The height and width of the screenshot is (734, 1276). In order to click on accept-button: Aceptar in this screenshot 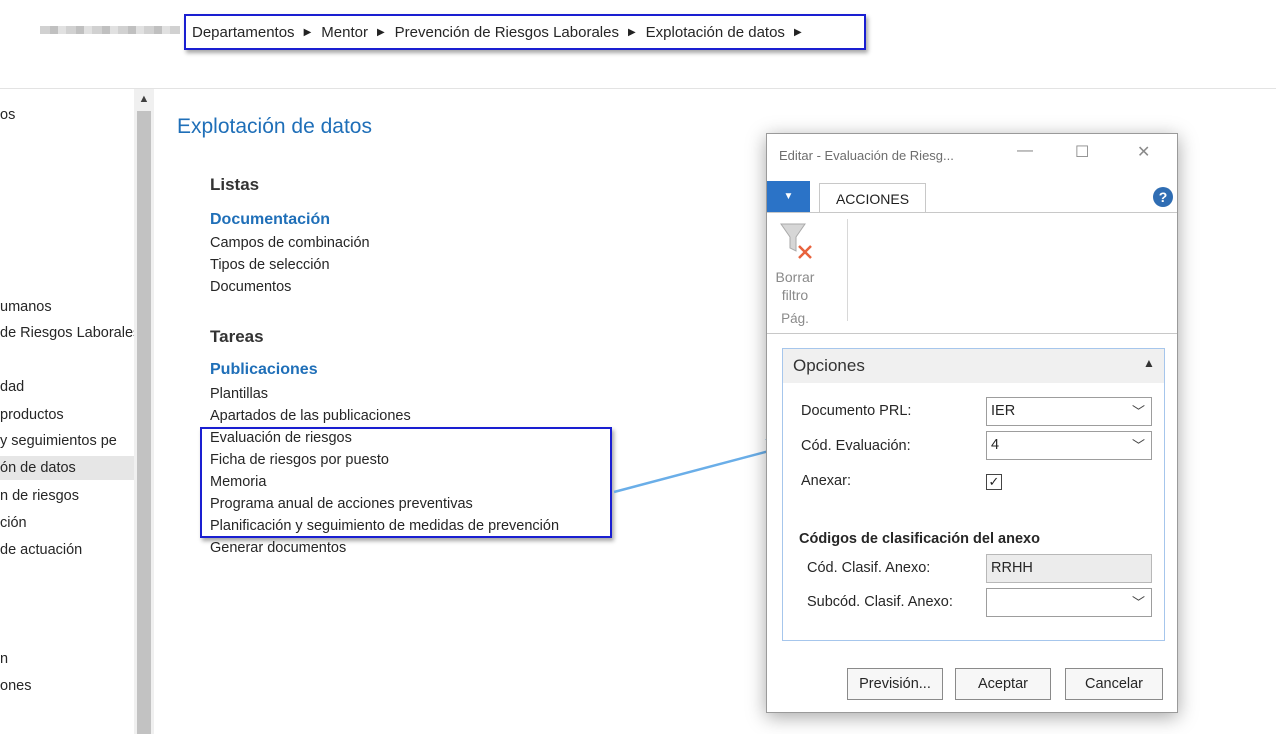, I will do `click(1003, 684)`.